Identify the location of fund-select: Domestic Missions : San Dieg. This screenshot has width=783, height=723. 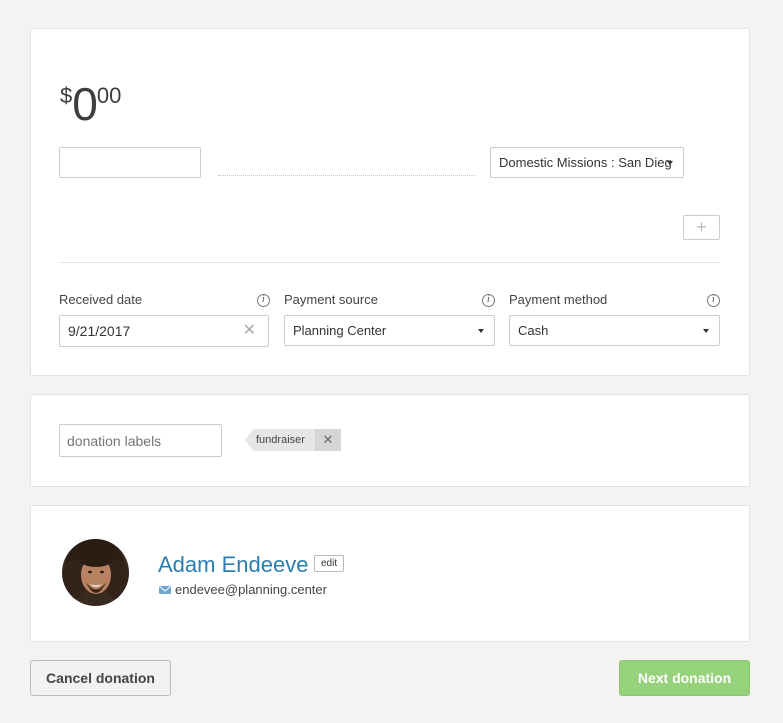
(587, 162).